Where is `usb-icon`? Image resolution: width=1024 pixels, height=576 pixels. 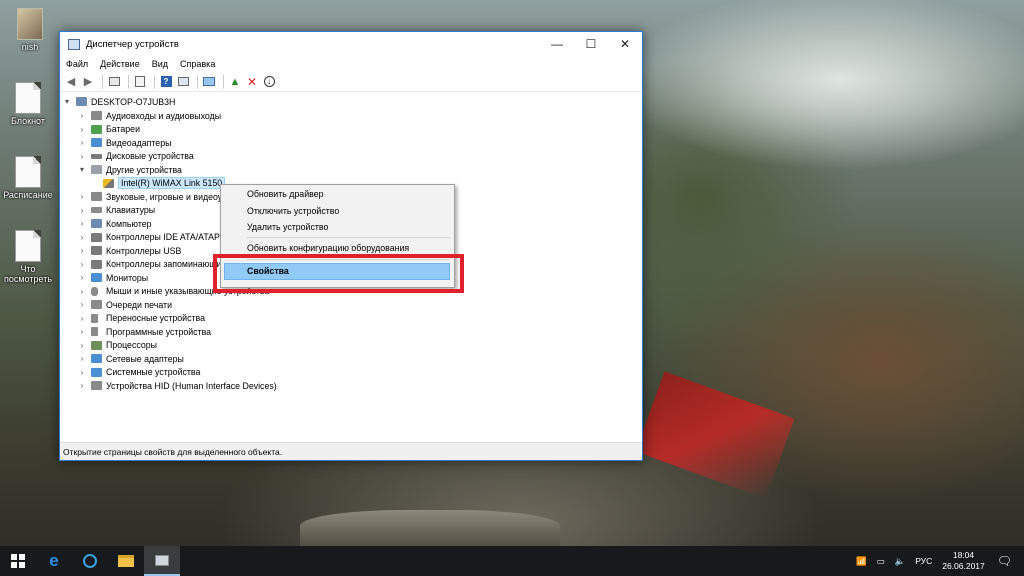 usb-icon is located at coordinates (96, 251).